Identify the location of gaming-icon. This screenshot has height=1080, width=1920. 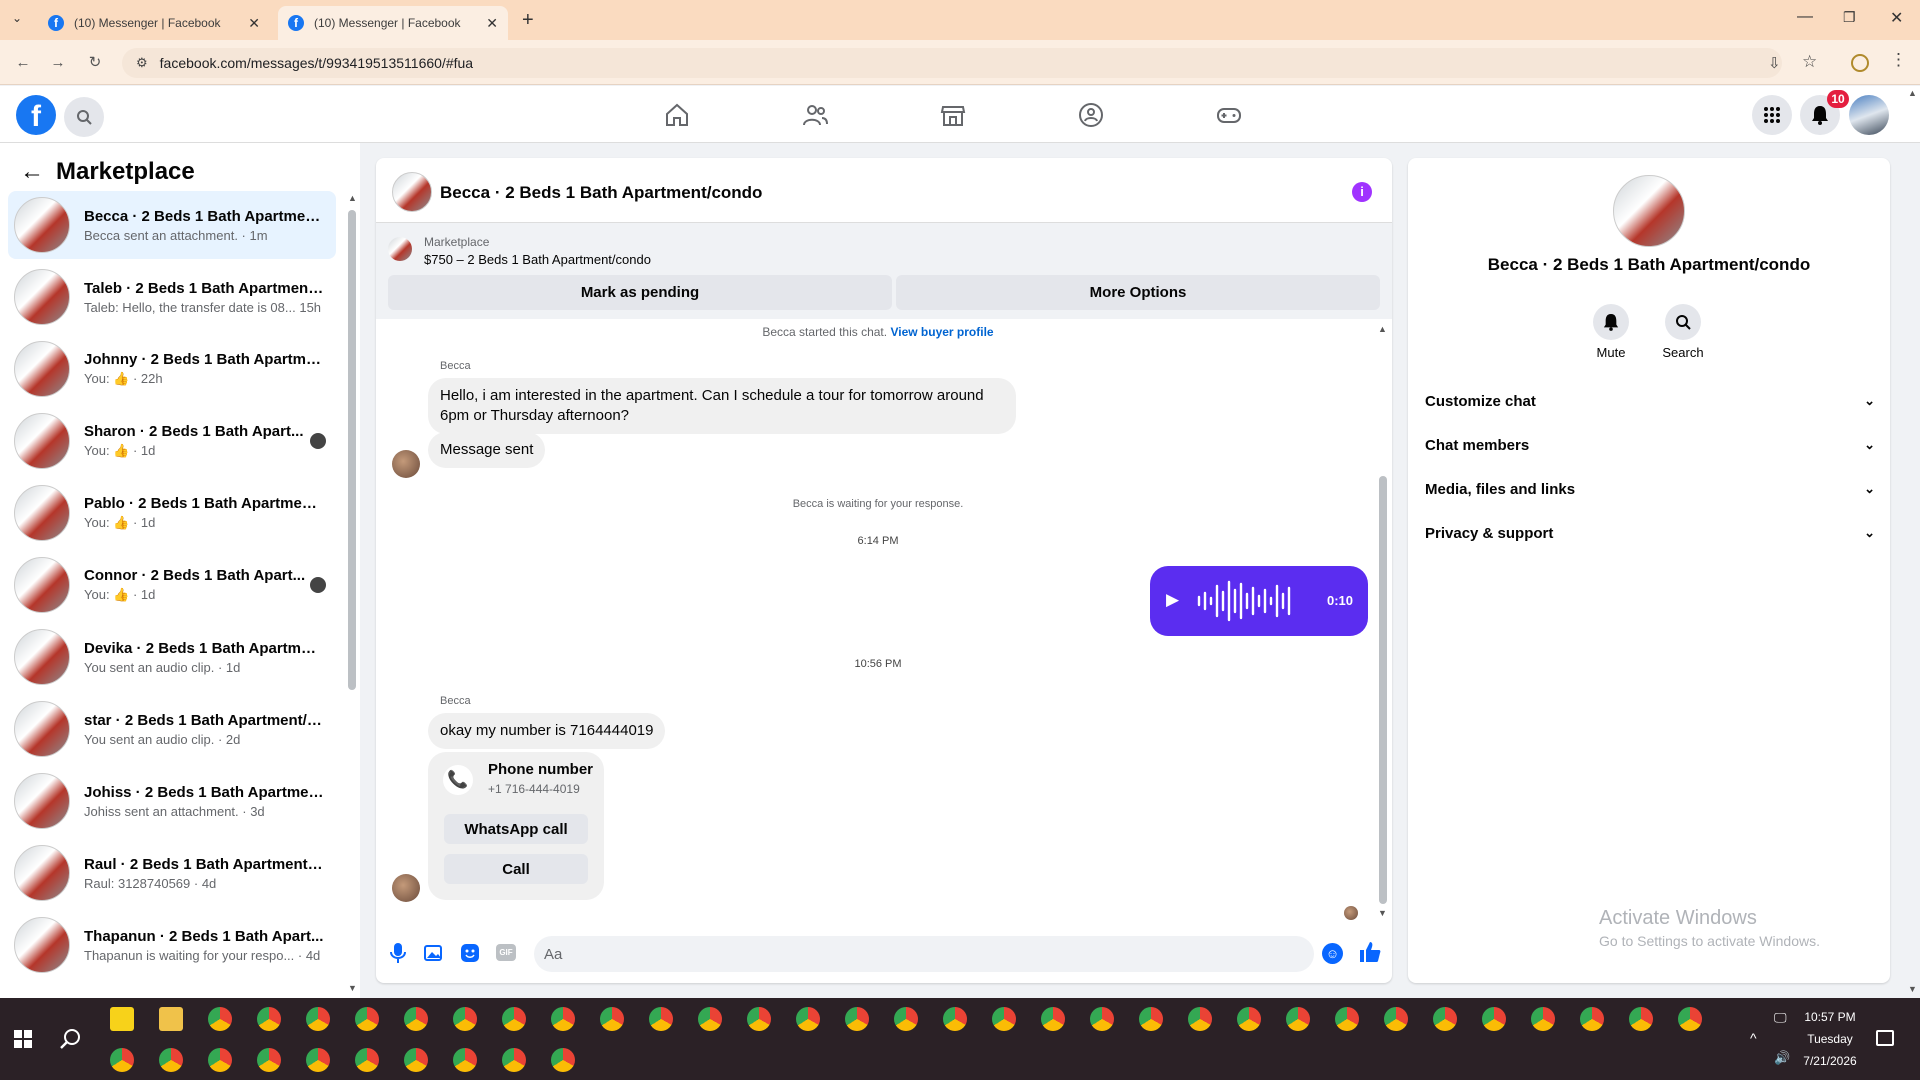
(1229, 115).